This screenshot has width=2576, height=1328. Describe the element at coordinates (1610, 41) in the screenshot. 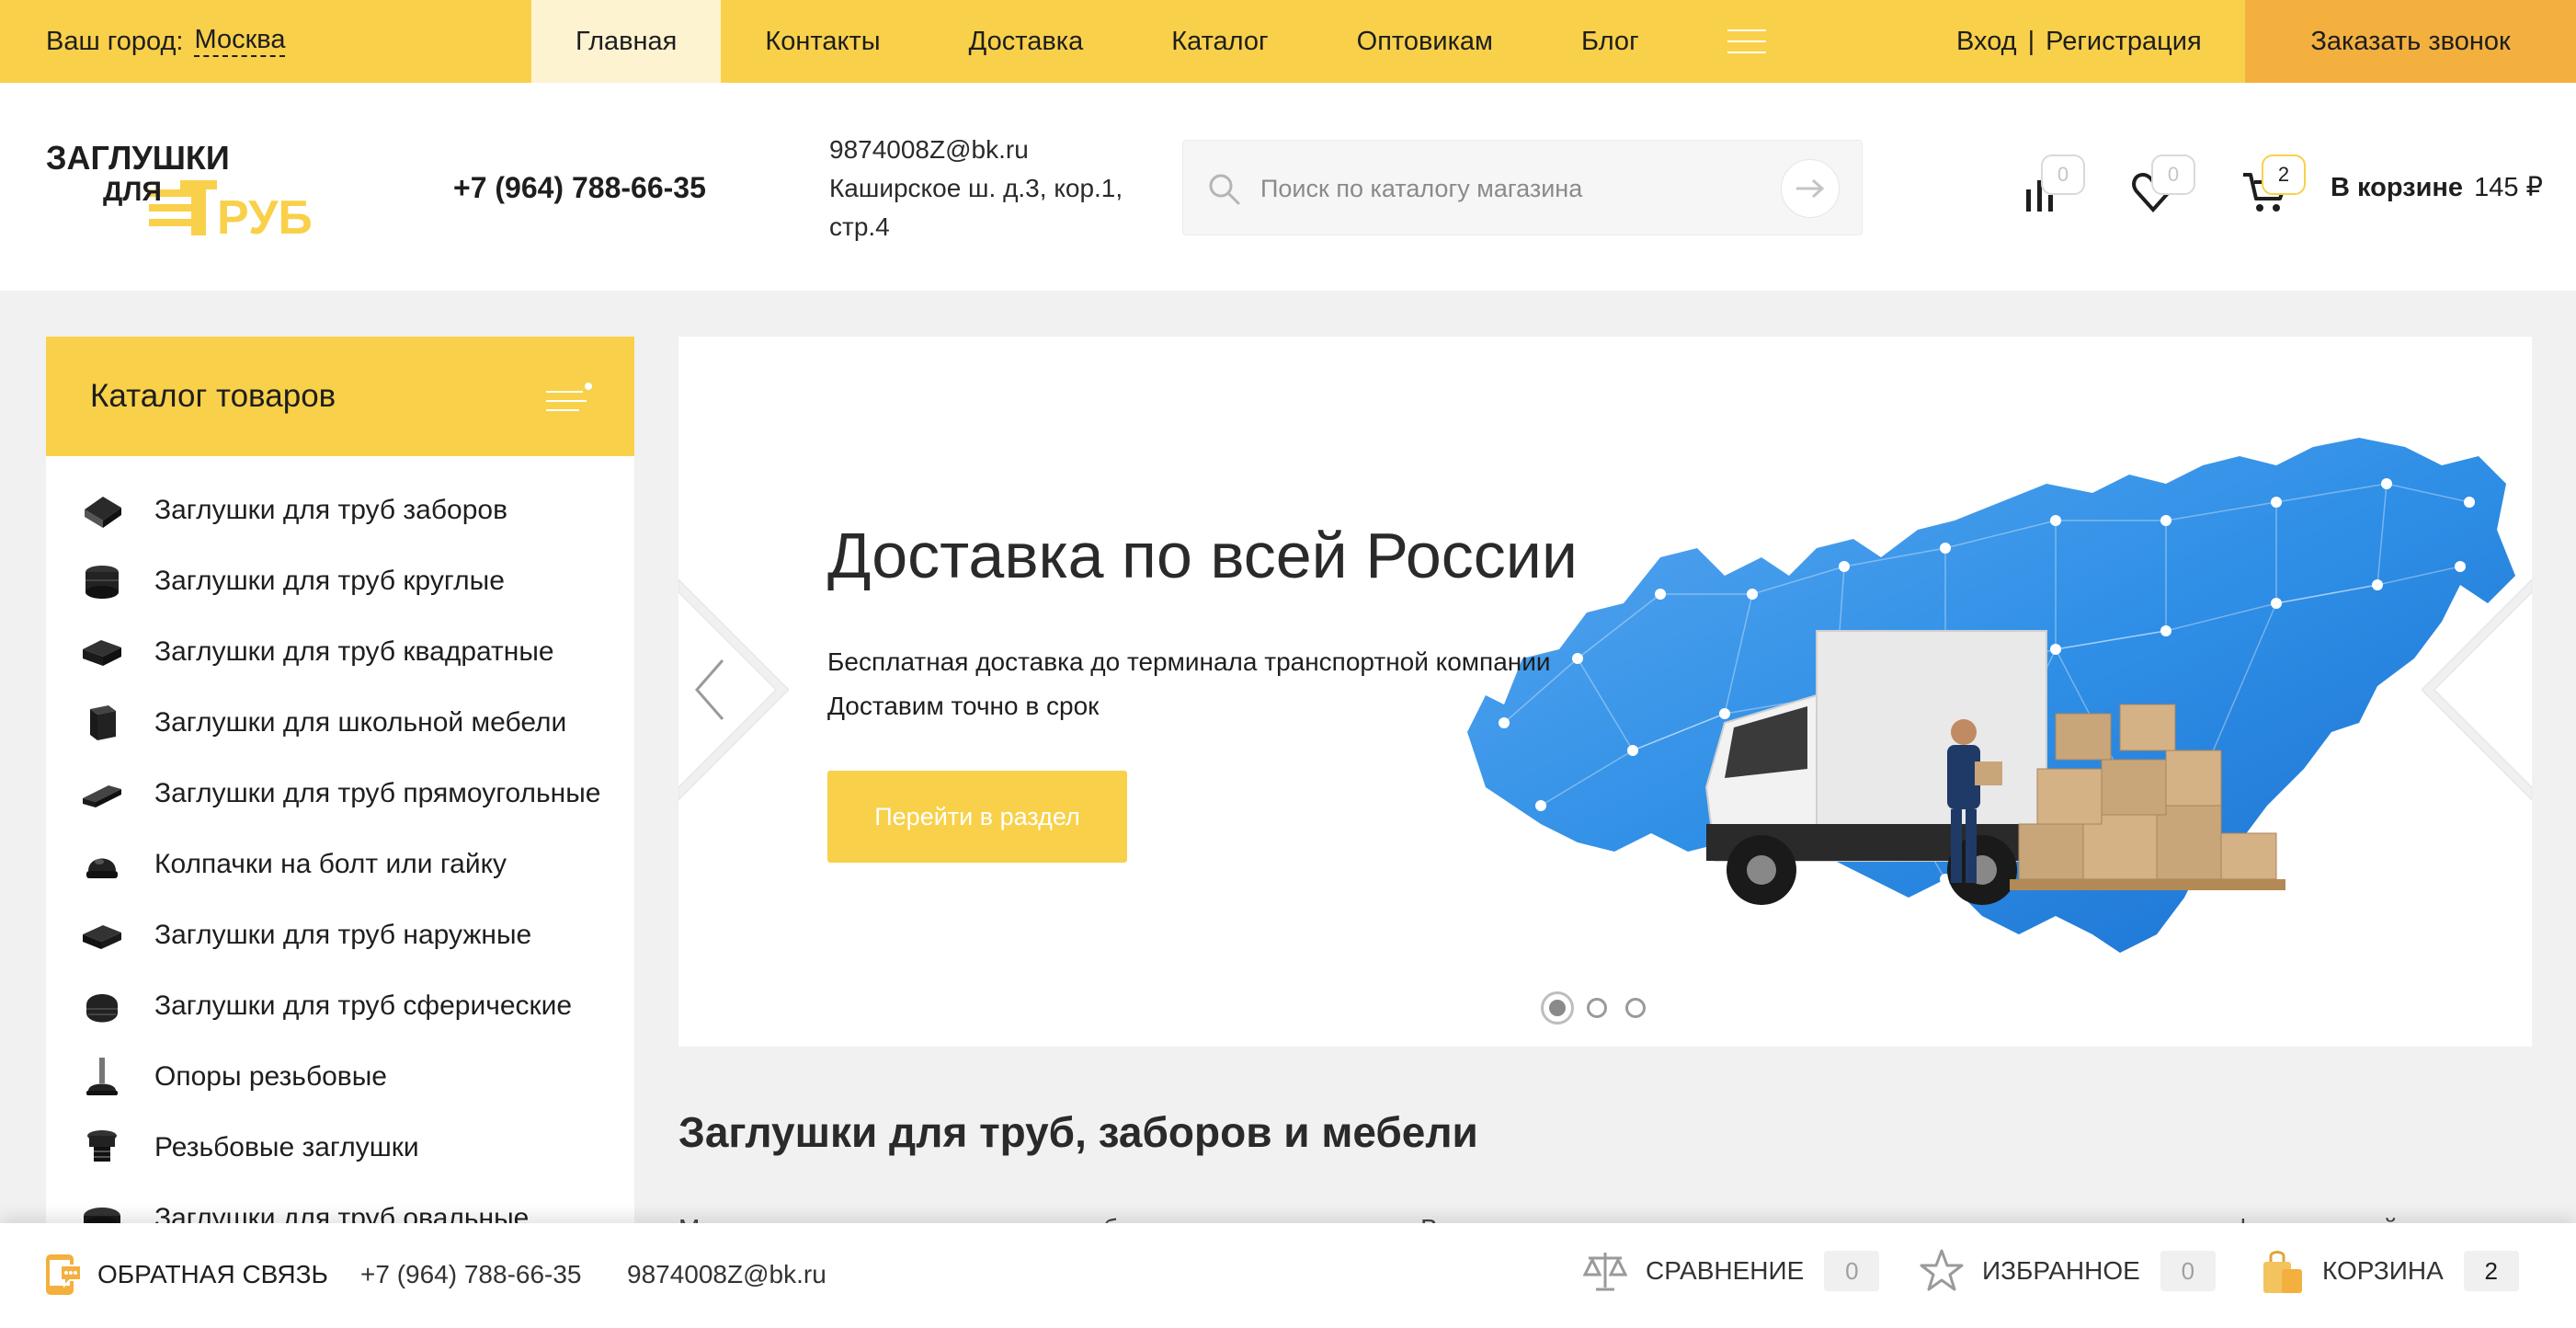

I see `nav-blog: Блог` at that location.